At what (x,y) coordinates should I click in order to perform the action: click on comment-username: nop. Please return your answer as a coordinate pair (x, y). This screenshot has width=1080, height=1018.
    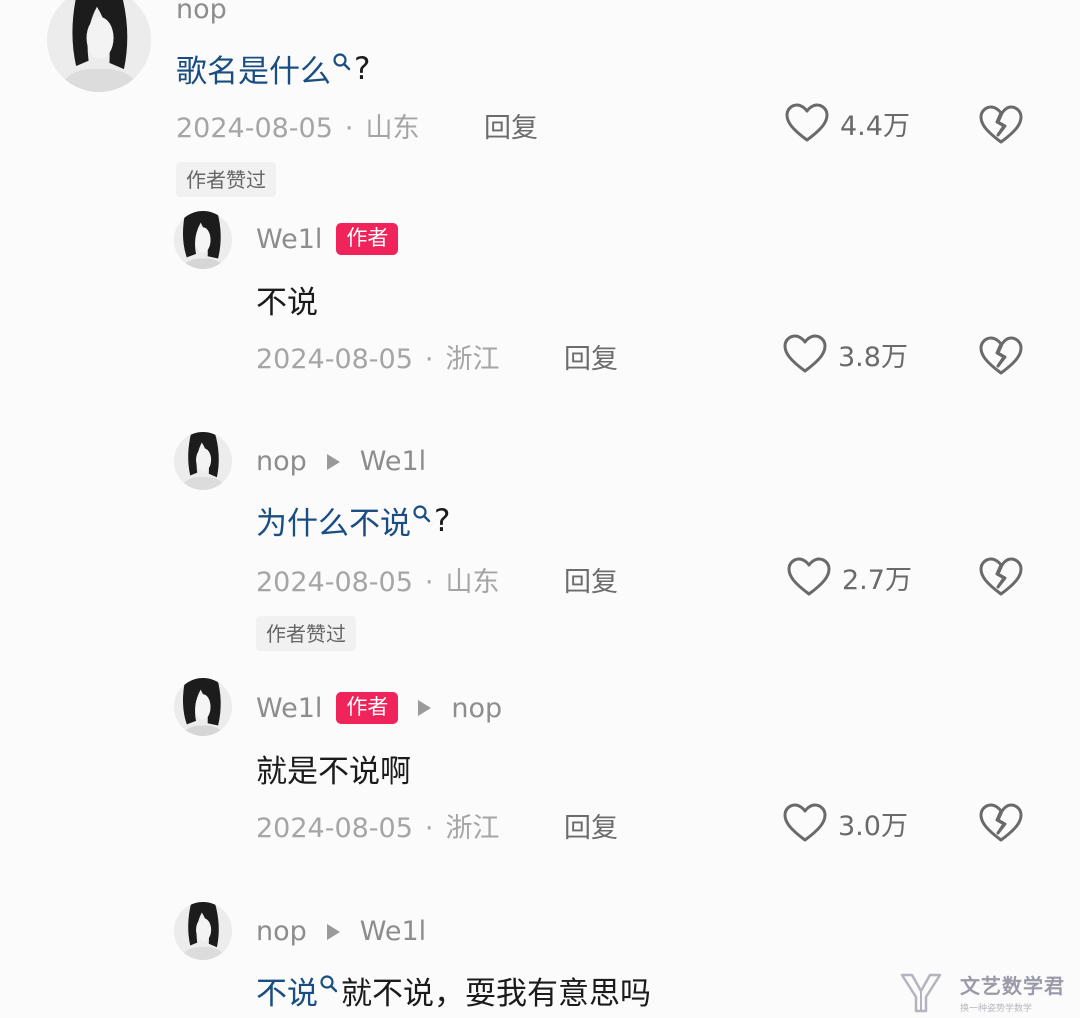
    Looking at the image, I should click on (201, 12).